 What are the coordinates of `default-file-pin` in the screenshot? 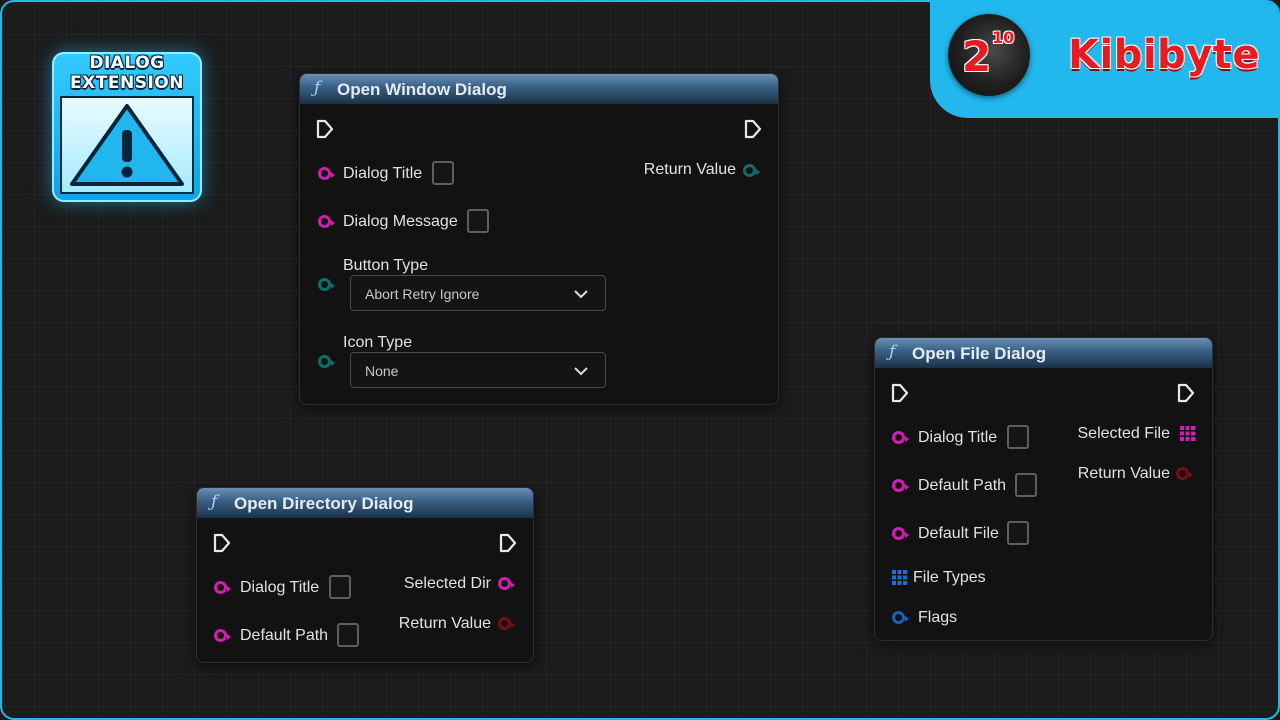 It's located at (900, 533).